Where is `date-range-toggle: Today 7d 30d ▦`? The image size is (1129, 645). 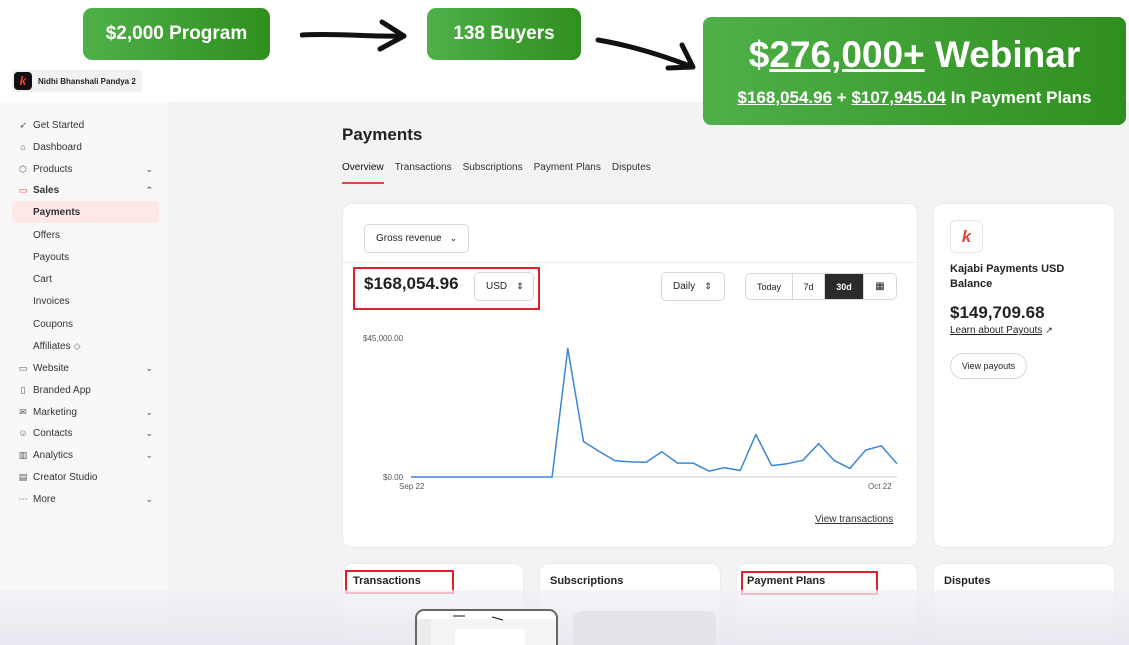 date-range-toggle: Today 7d 30d ▦ is located at coordinates (821, 286).